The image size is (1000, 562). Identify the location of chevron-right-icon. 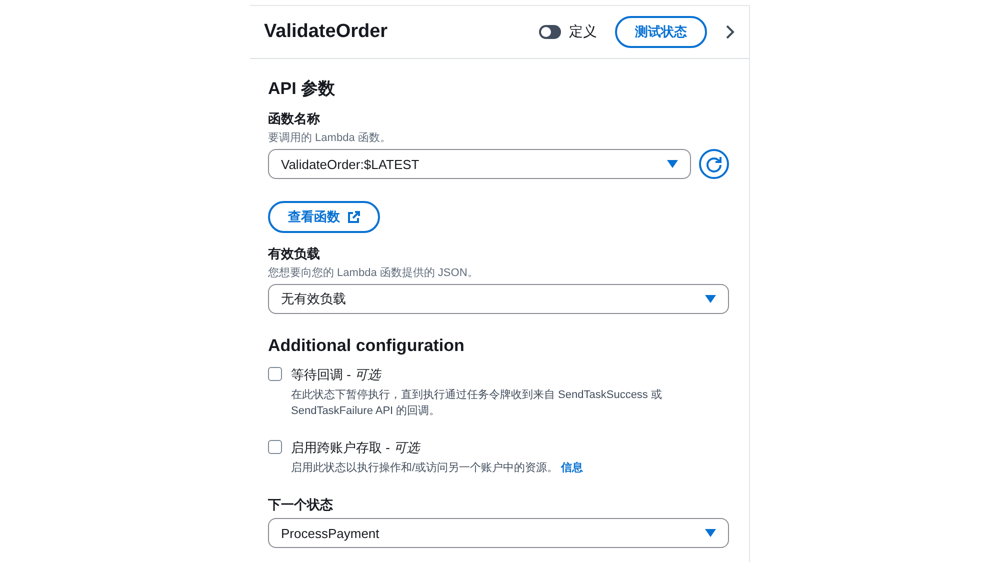
(730, 32).